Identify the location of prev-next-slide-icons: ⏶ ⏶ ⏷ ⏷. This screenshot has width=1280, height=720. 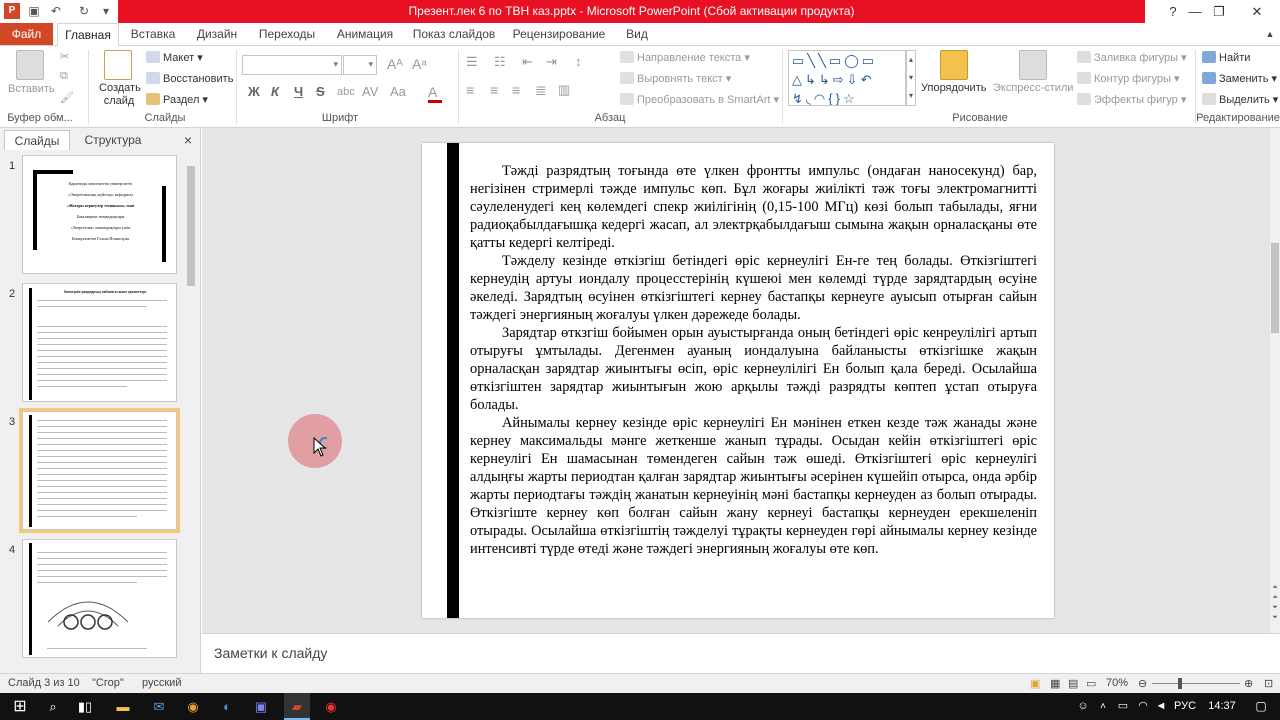
(1275, 603).